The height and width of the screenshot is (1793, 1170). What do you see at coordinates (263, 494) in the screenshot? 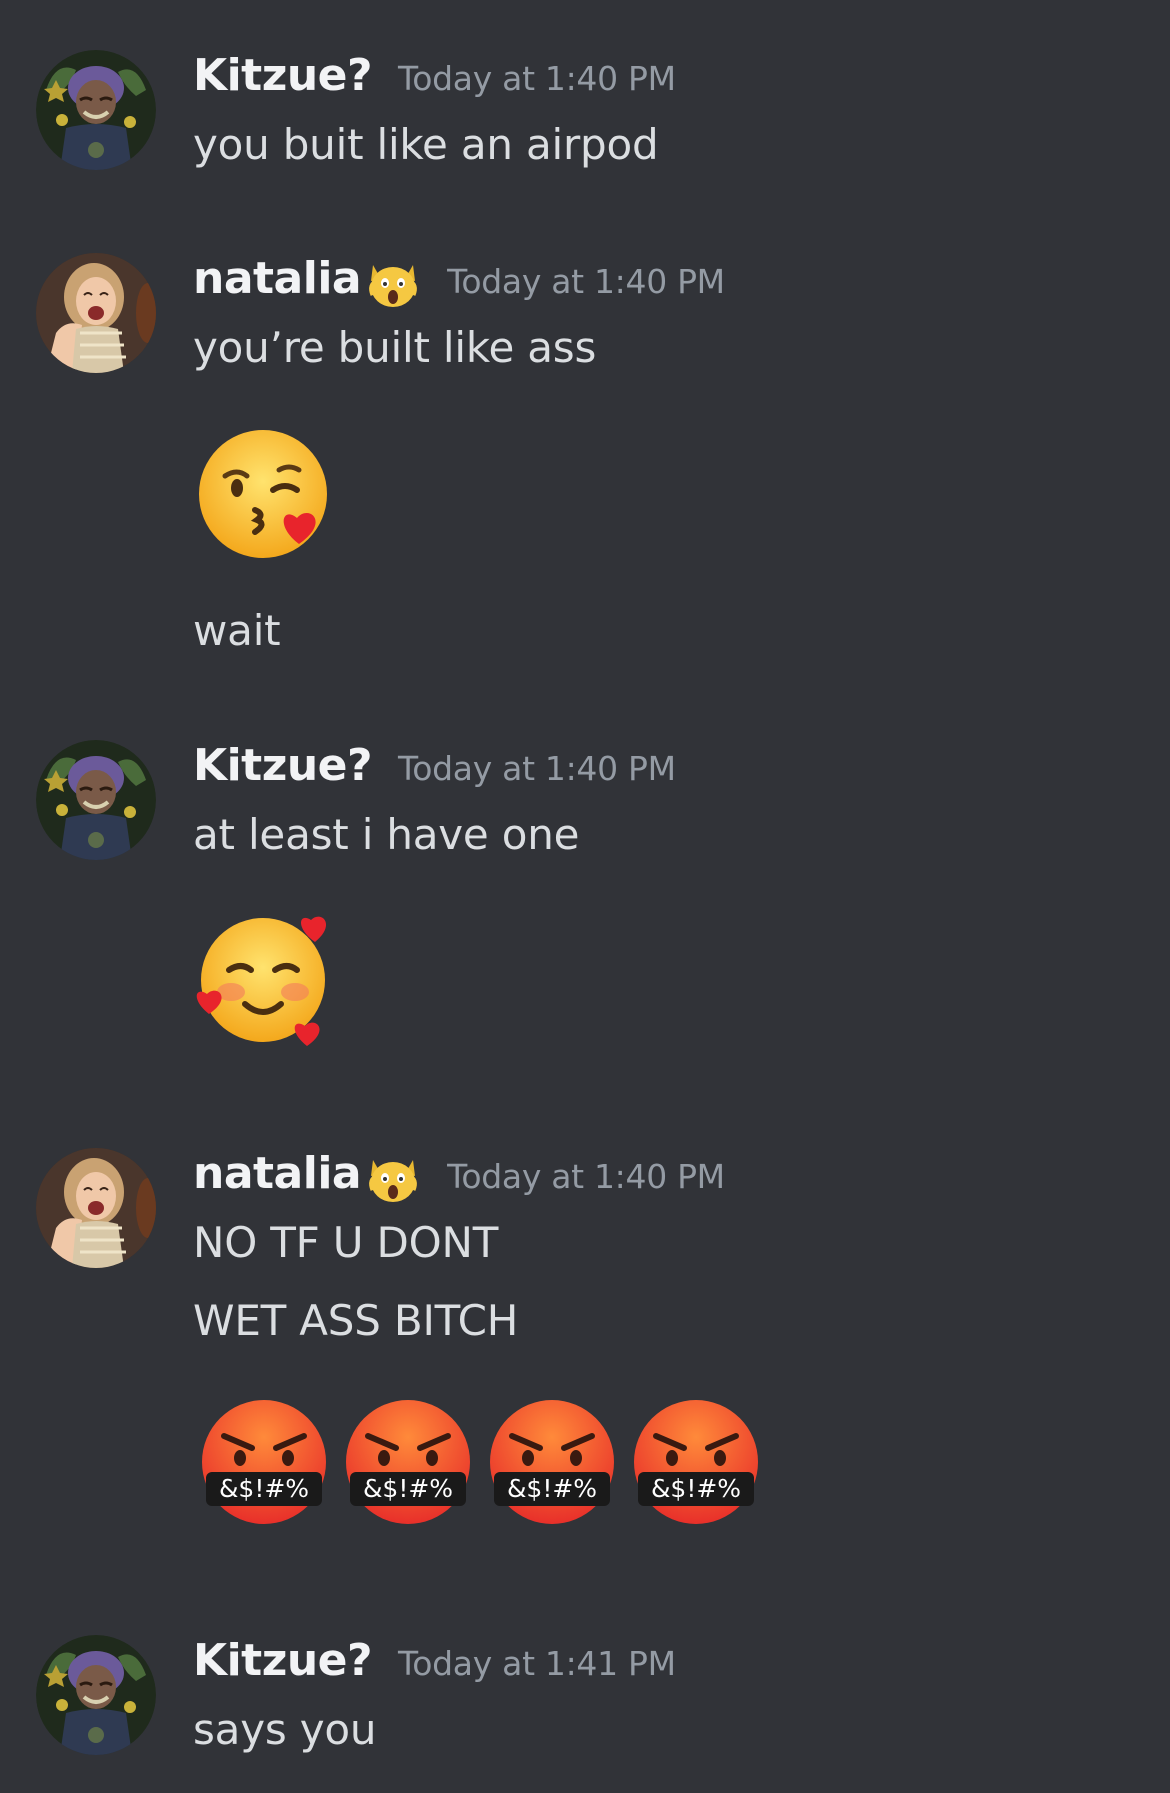
I see `kissing-face-with-heart-icon` at bounding box center [263, 494].